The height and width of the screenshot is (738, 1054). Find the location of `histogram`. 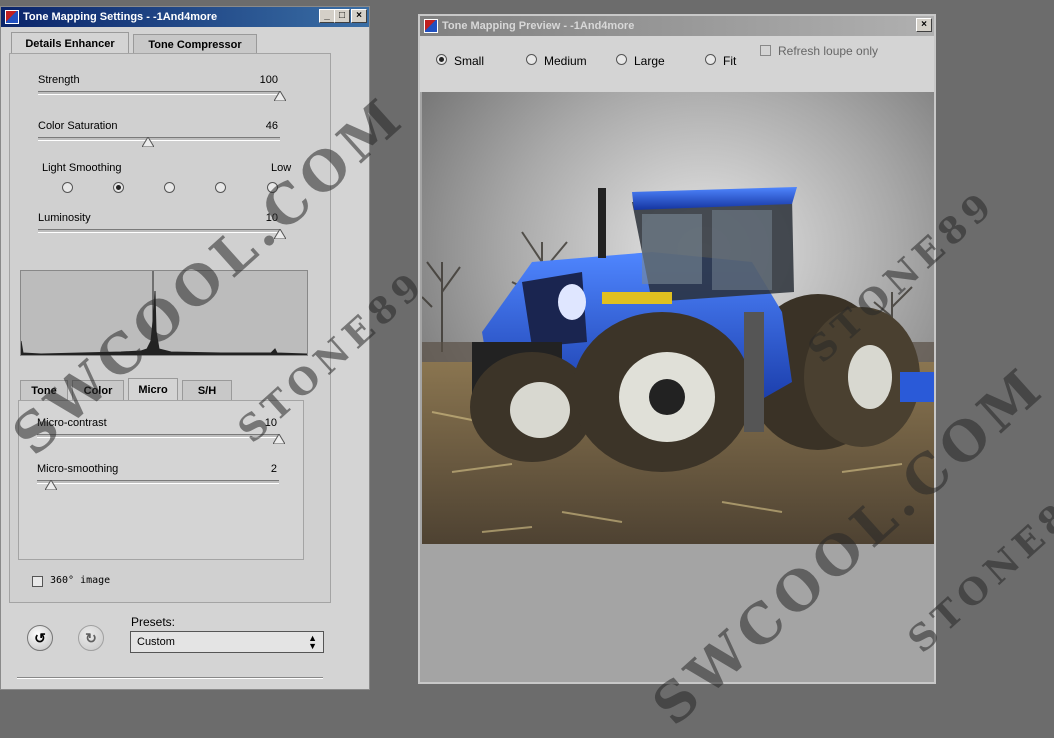

histogram is located at coordinates (164, 313).